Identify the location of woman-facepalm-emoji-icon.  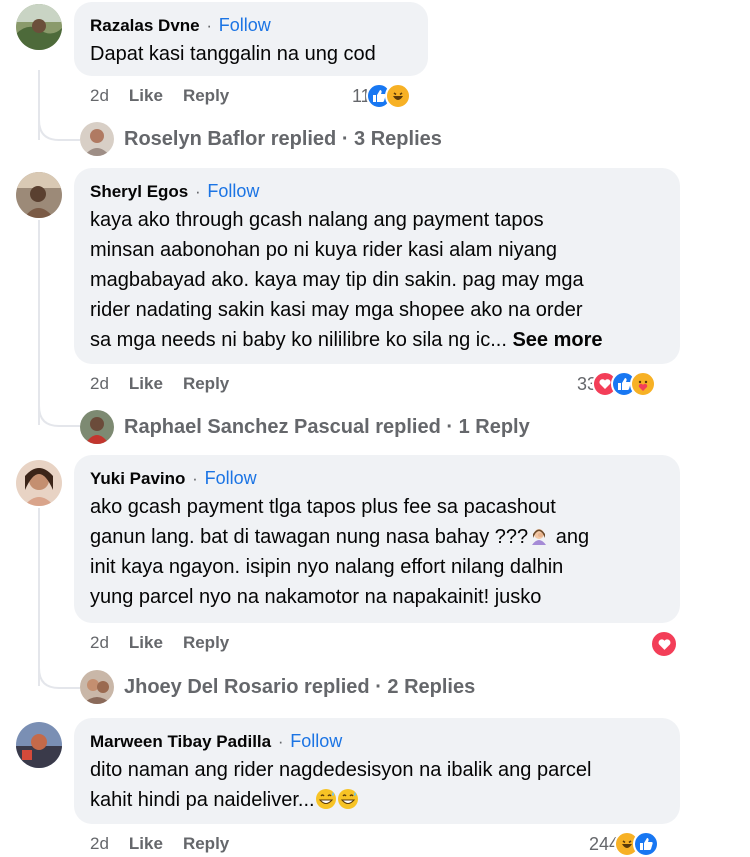
(539, 536).